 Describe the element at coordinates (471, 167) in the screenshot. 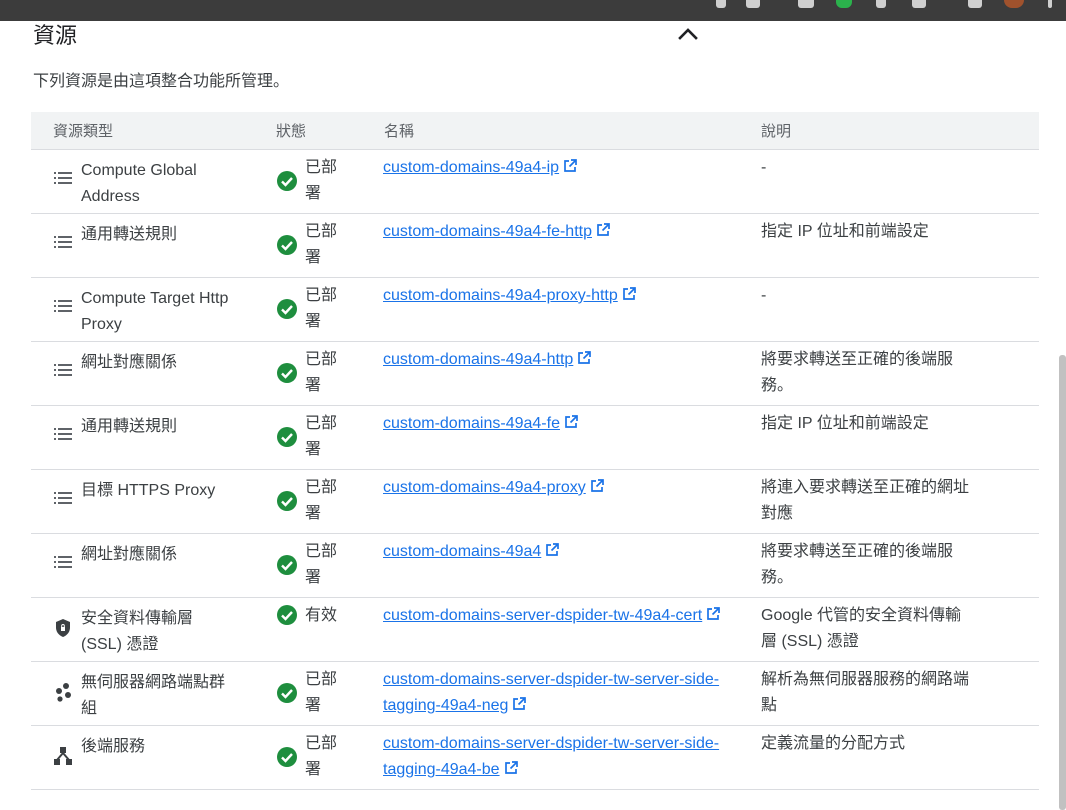

I see `resource-name-text: custom-domains-49a4-ip` at that location.